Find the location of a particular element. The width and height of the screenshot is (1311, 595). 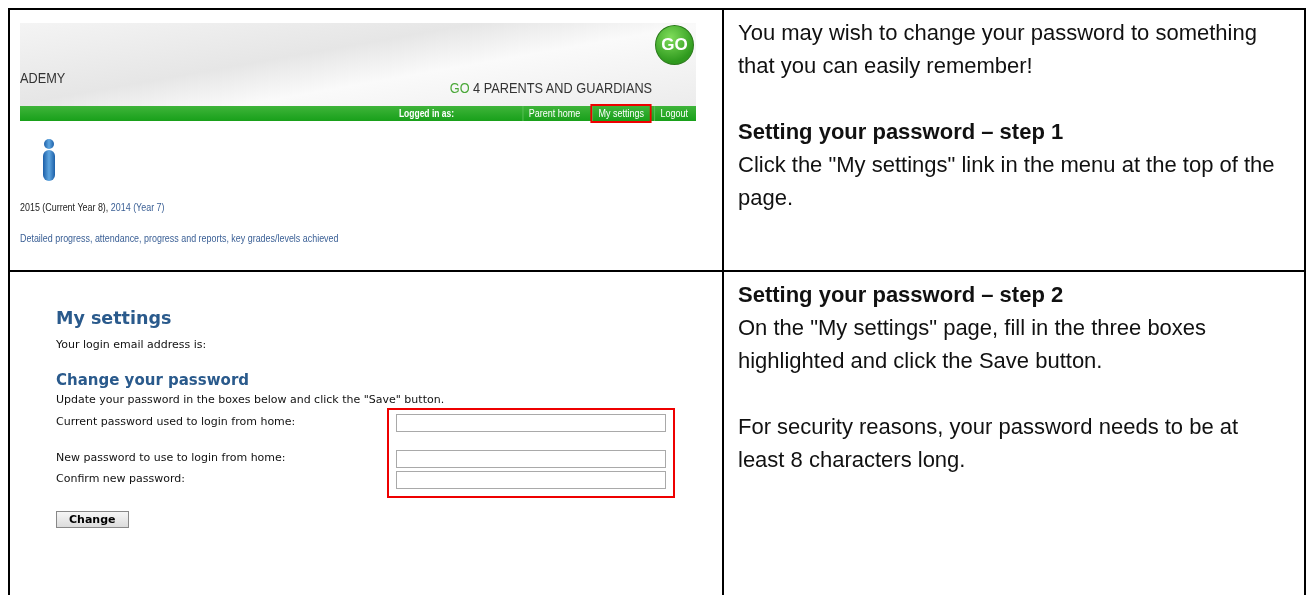

portal-title: GO 4 PARENTS AND GUARDIANS is located at coordinates (550, 87).